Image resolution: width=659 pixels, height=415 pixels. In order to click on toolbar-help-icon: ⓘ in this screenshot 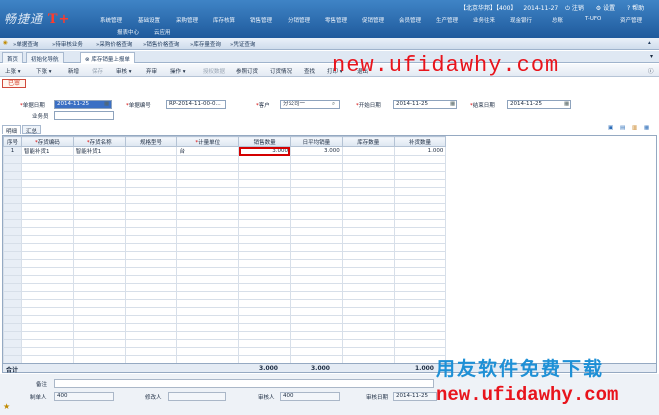, I will do `click(651, 71)`.